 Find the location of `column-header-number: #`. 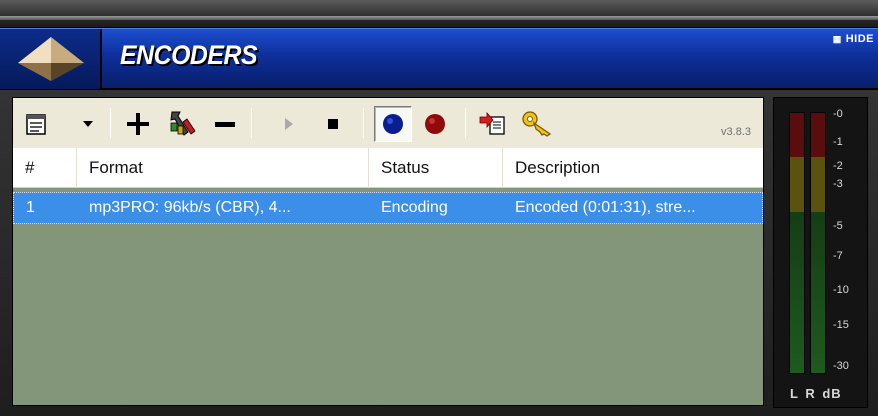

column-header-number: # is located at coordinates (45, 168).